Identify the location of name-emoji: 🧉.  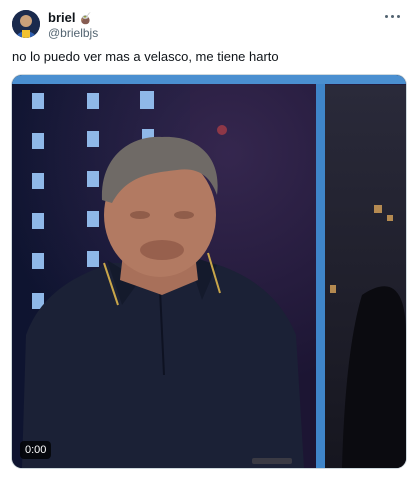
(85, 19).